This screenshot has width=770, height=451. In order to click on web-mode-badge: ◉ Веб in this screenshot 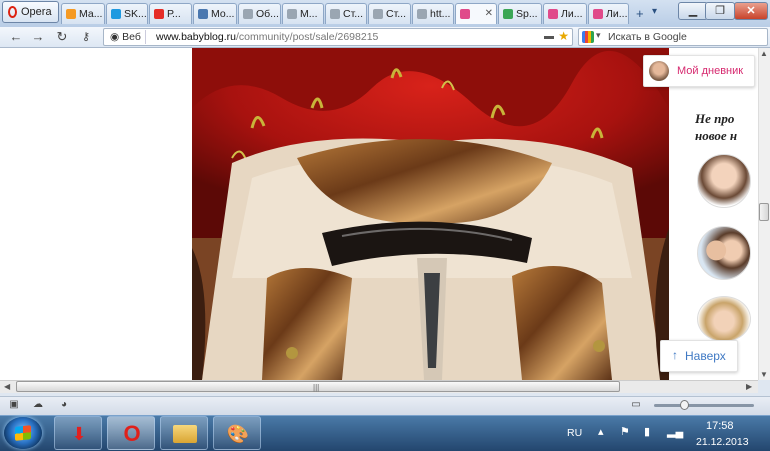, I will do `click(126, 37)`.